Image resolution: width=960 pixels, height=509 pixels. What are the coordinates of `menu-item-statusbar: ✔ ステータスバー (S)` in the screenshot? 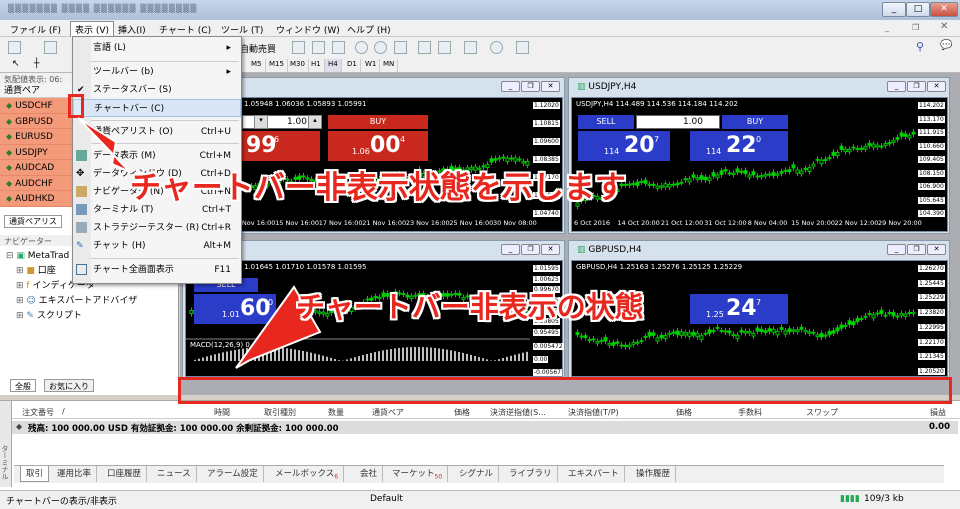 It's located at (157, 90).